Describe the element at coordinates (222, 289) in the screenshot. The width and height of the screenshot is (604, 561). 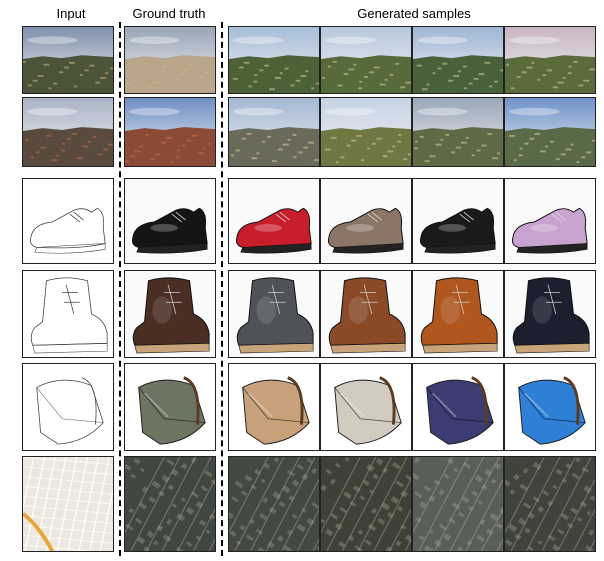
I see `separator-groundtruth-generated` at that location.